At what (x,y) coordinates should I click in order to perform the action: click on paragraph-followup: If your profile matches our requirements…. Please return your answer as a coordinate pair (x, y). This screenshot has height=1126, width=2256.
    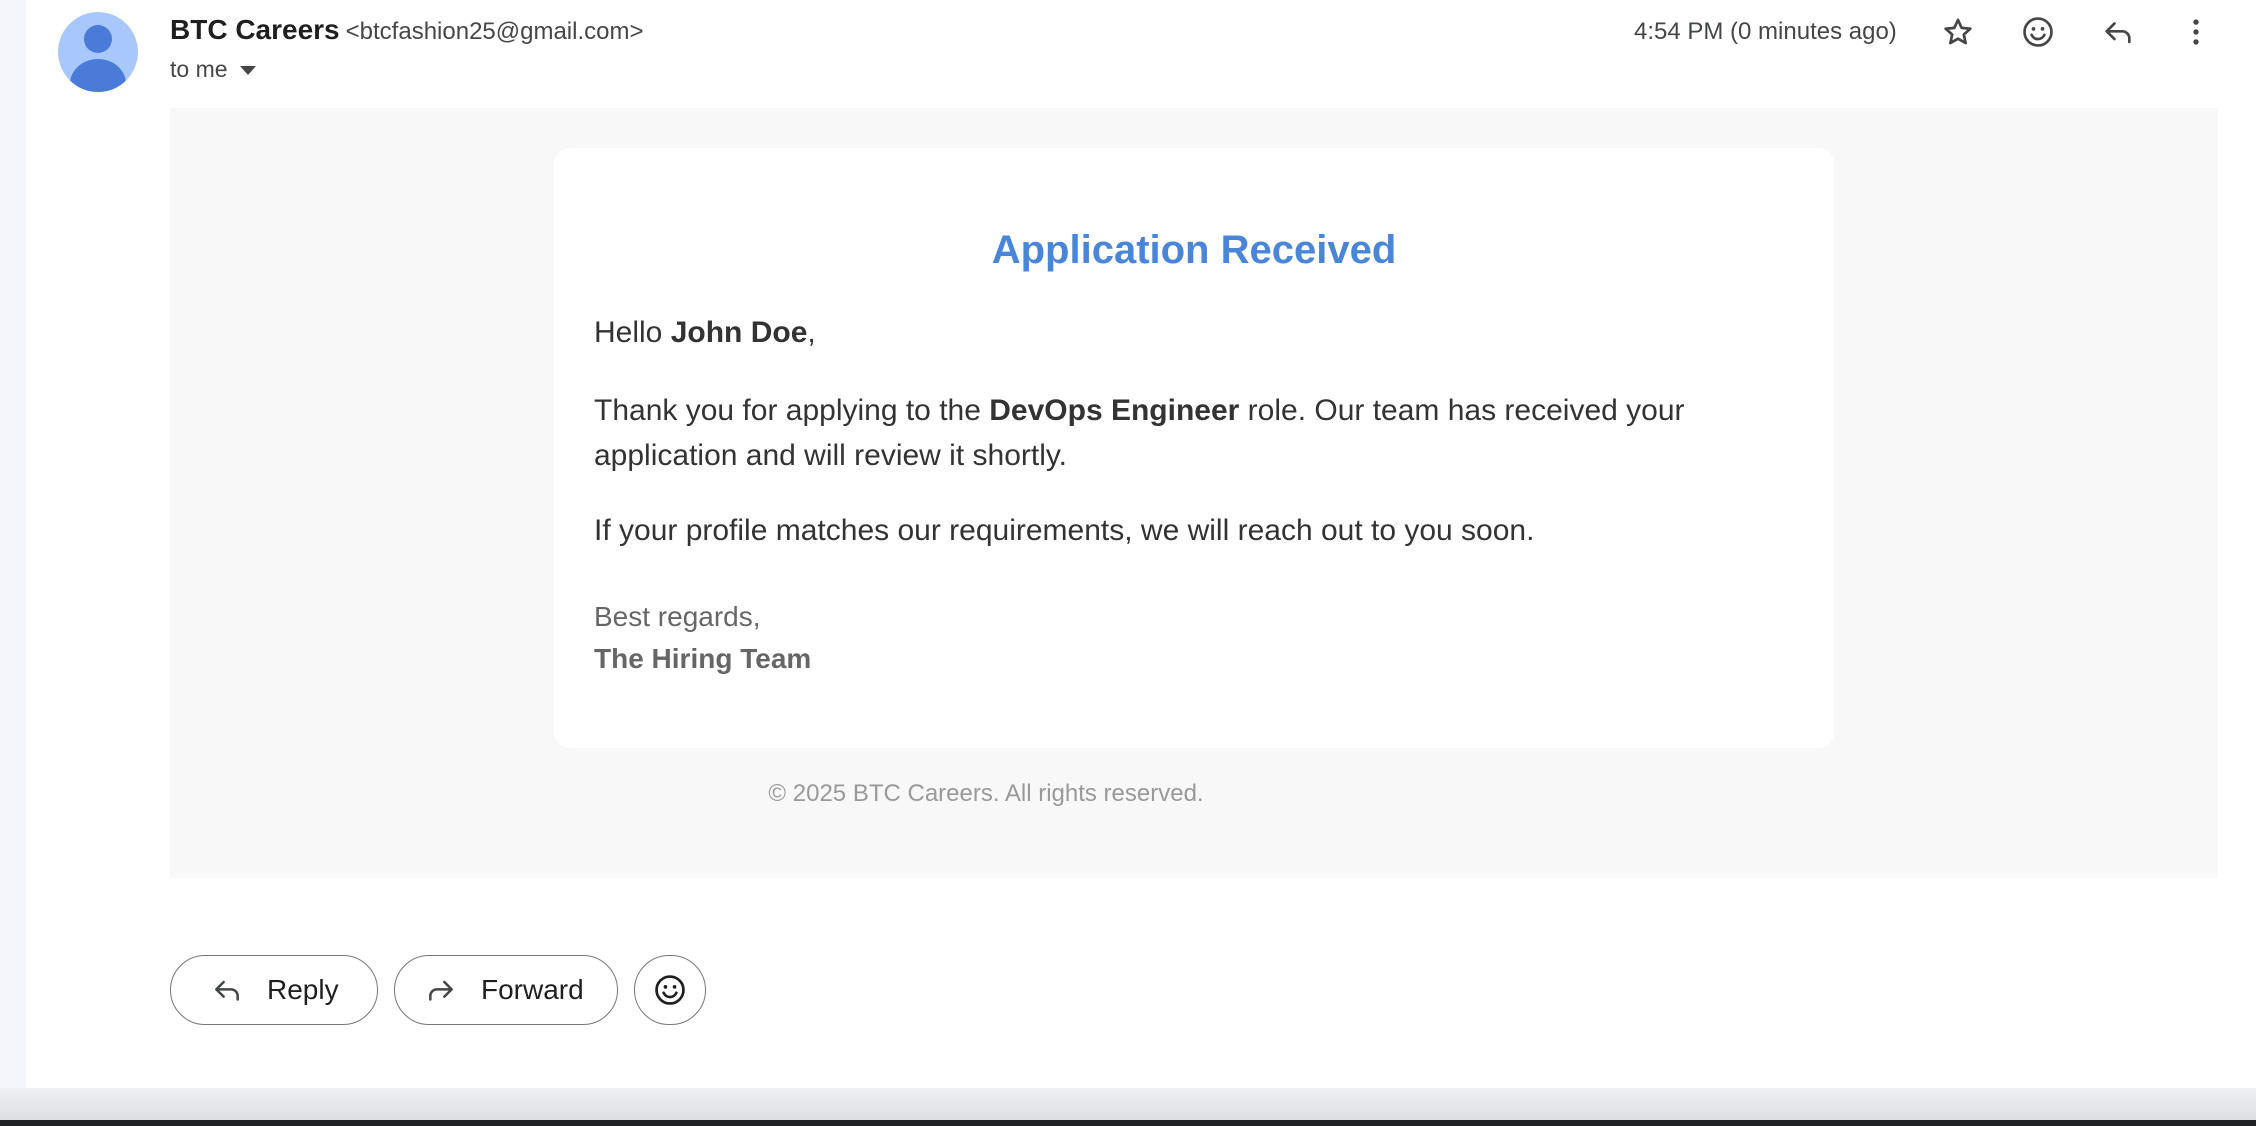
    Looking at the image, I should click on (1064, 530).